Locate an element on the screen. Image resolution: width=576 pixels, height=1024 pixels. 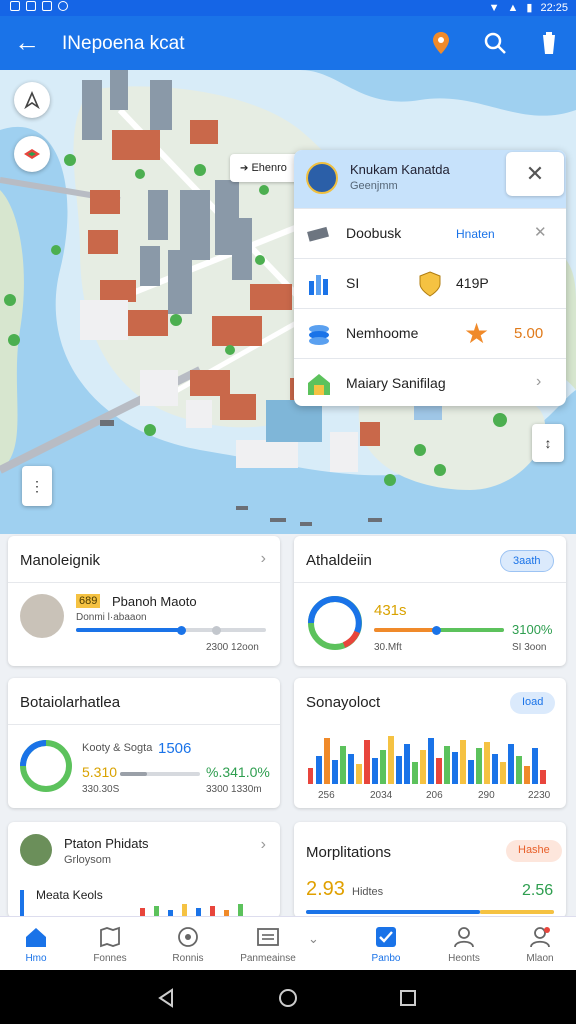
card-name: Pbanoh Maoto is located at coordinates (154, 601).